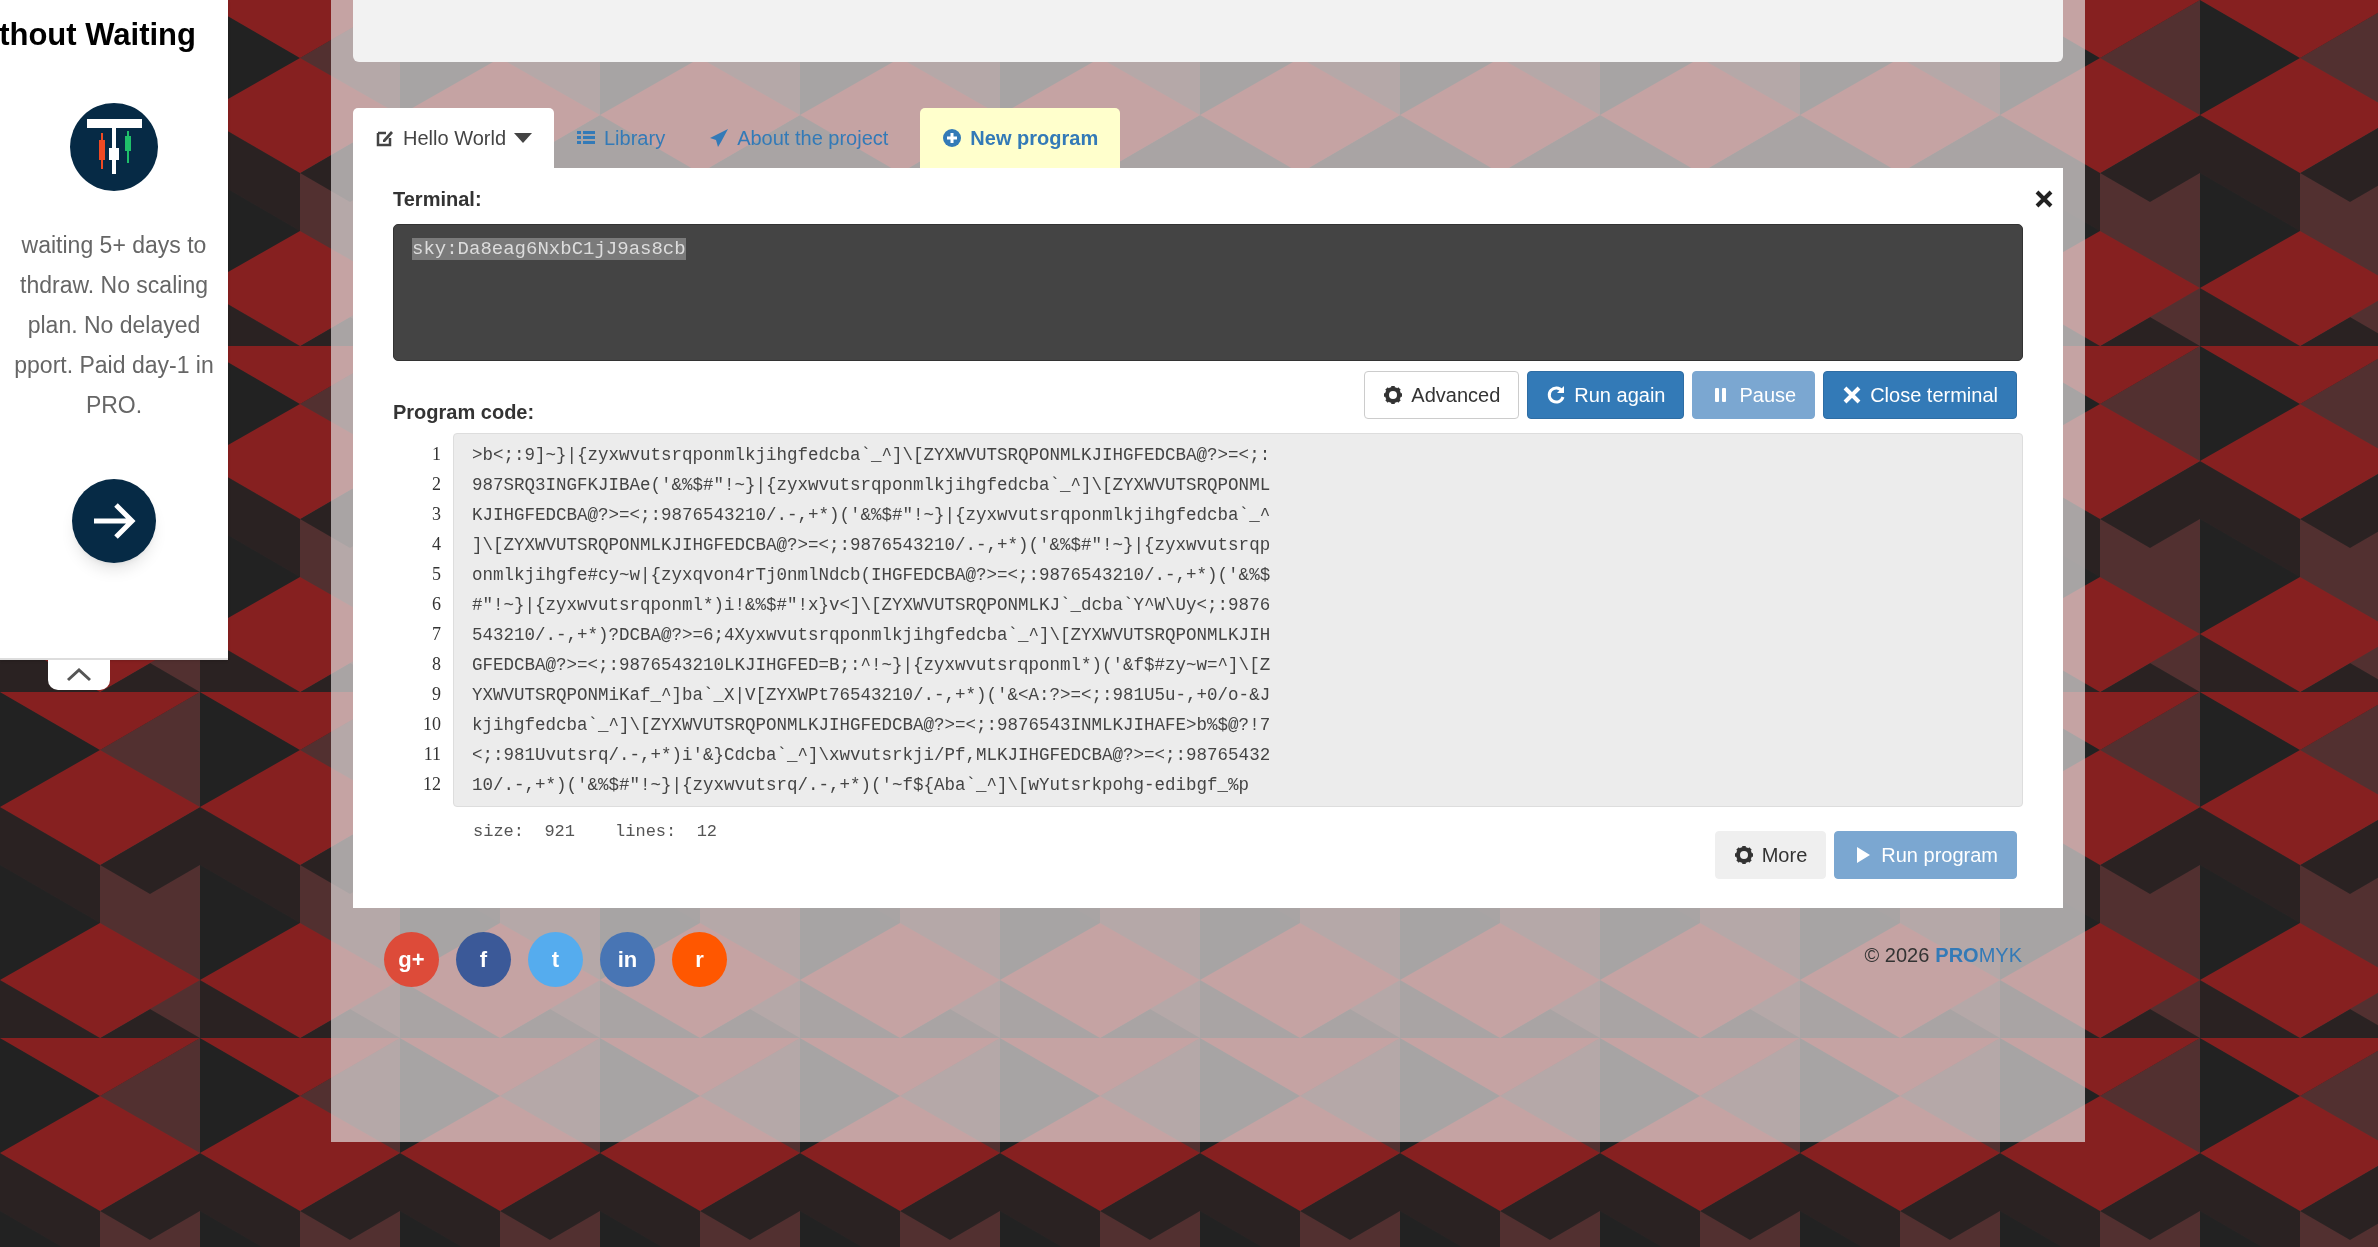 The width and height of the screenshot is (2378, 1247). I want to click on line-number: 12, so click(432, 784).